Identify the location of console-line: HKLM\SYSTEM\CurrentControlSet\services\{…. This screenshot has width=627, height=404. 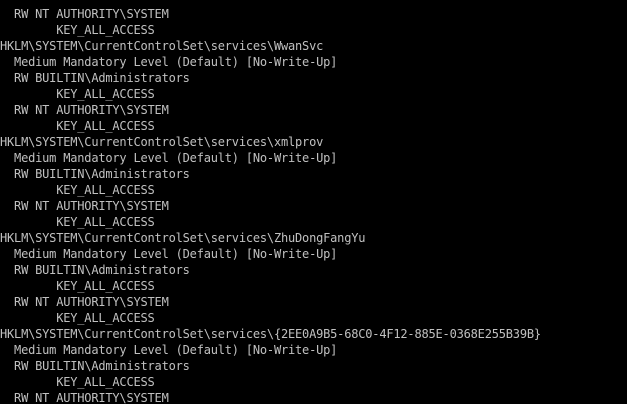
(270, 334).